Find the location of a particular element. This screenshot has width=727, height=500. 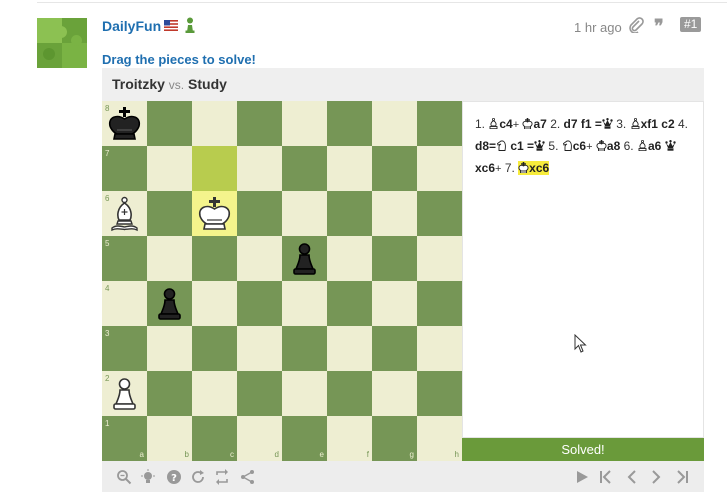

square-b2 is located at coordinates (169, 393).